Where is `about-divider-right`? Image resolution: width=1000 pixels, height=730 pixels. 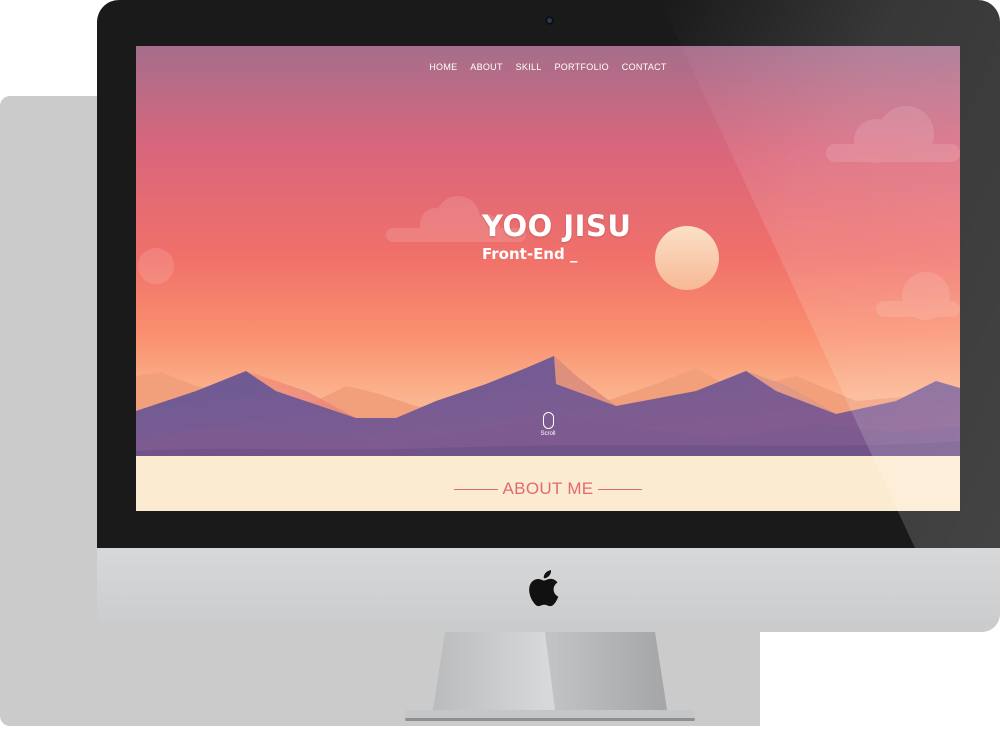 about-divider-right is located at coordinates (620, 489).